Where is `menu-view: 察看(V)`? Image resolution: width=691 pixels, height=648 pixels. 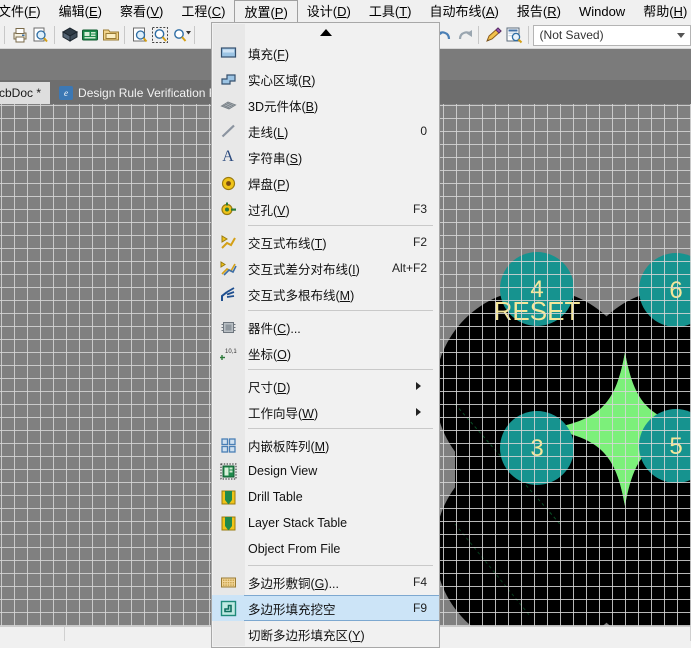 menu-view: 察看(V) is located at coordinates (141, 11).